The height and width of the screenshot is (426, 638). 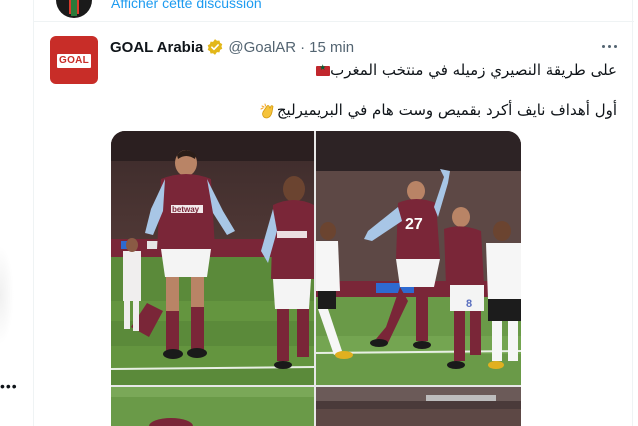 I want to click on author-avatar: GOAL, so click(x=74, y=60).